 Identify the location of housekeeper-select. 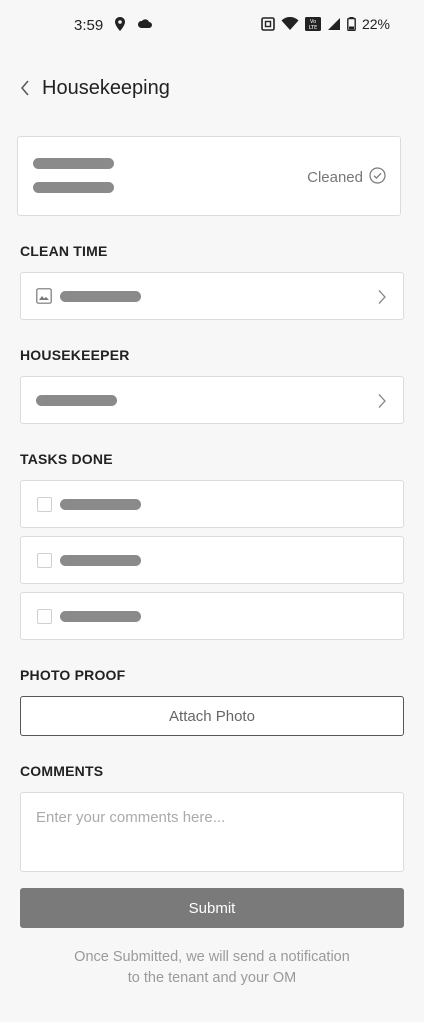
(212, 400).